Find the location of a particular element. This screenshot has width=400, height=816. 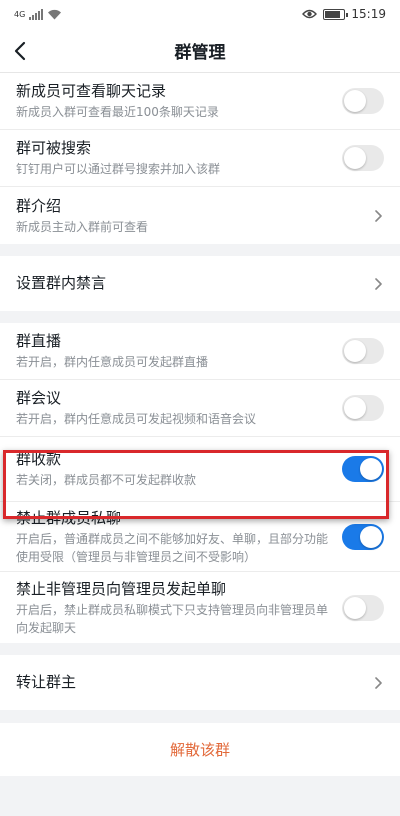

row-group-live: 群直播 若开启，群内任意成员可发起群直播 is located at coordinates (200, 351).